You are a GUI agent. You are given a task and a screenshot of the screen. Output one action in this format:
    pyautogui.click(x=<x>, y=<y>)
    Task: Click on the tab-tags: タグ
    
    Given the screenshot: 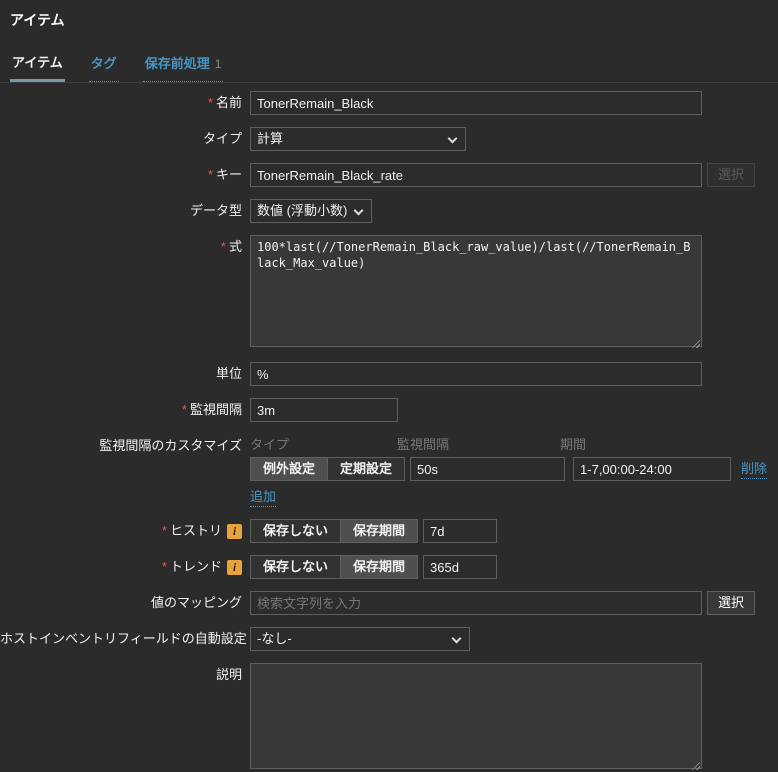 What is the action you would take?
    pyautogui.click(x=103, y=66)
    